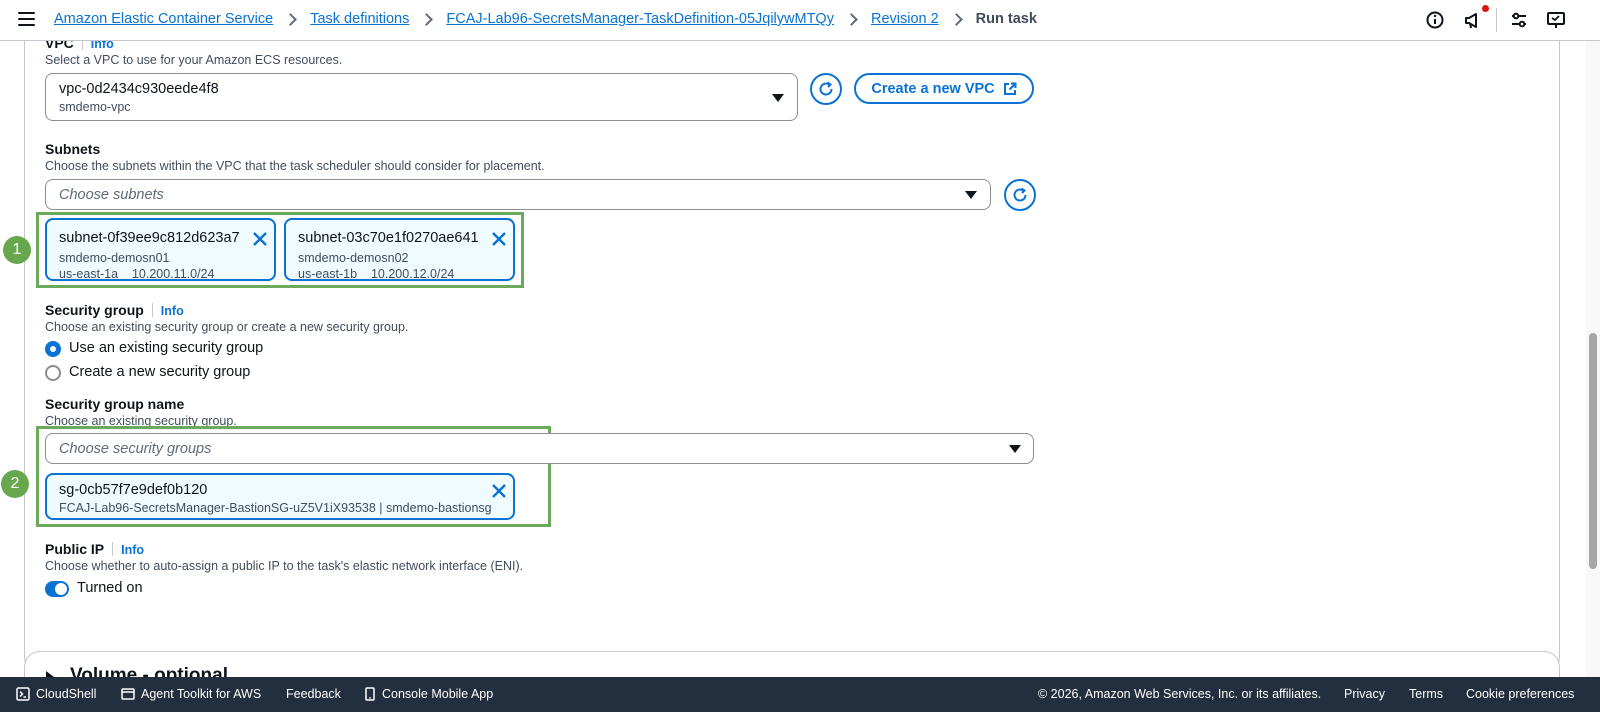  What do you see at coordinates (149, 671) in the screenshot?
I see `volume-section-title: Volume - optional` at bounding box center [149, 671].